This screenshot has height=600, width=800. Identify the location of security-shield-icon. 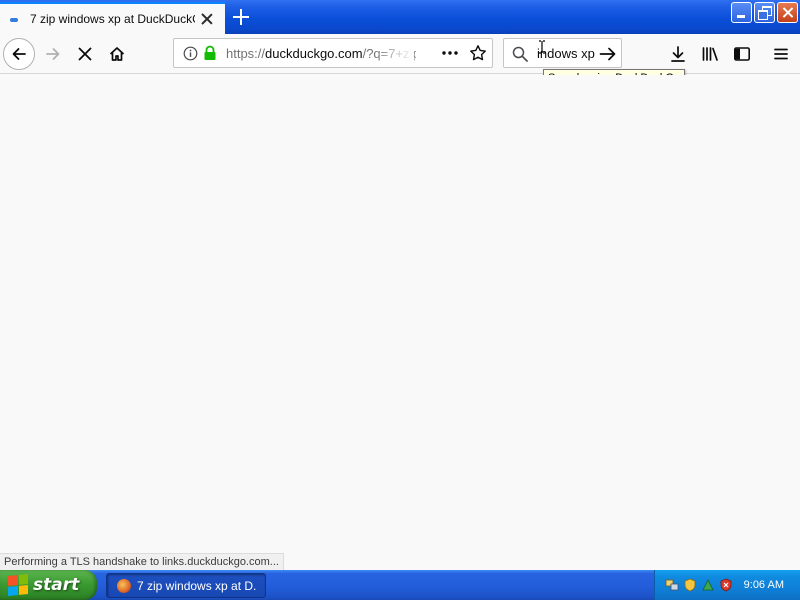
(690, 585).